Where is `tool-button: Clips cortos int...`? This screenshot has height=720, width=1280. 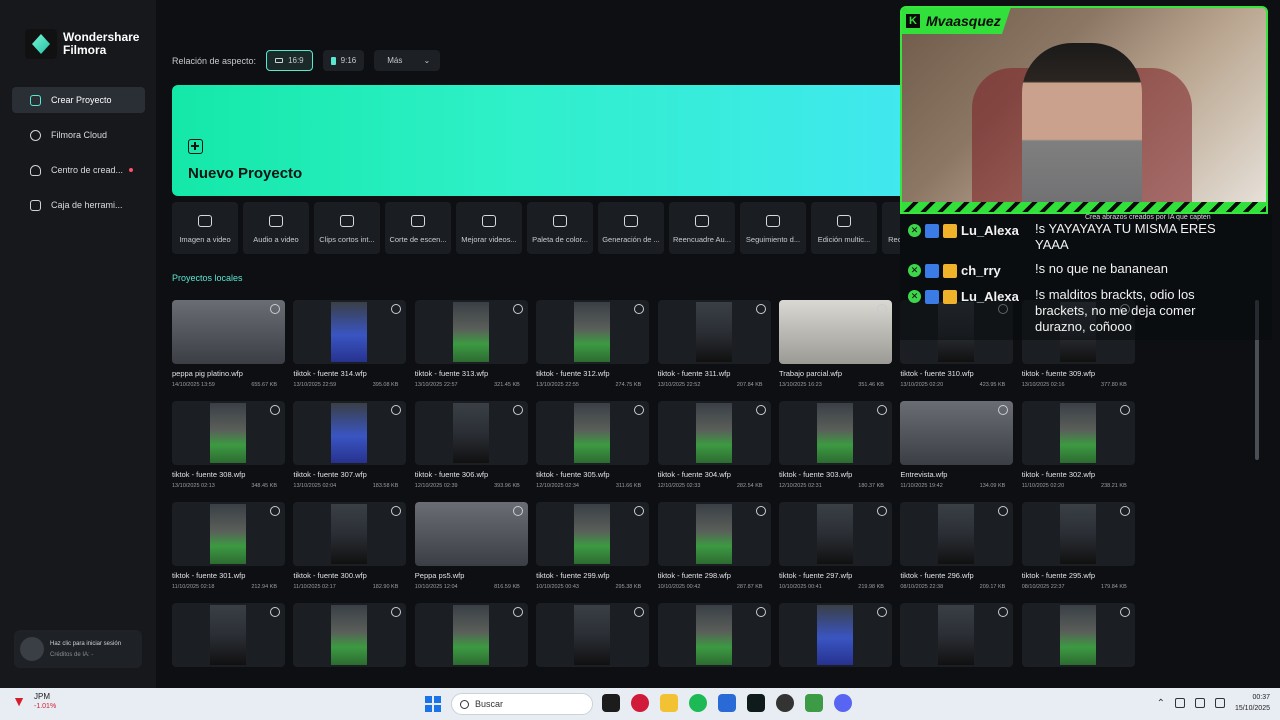 tool-button: Clips cortos int... is located at coordinates (347, 228).